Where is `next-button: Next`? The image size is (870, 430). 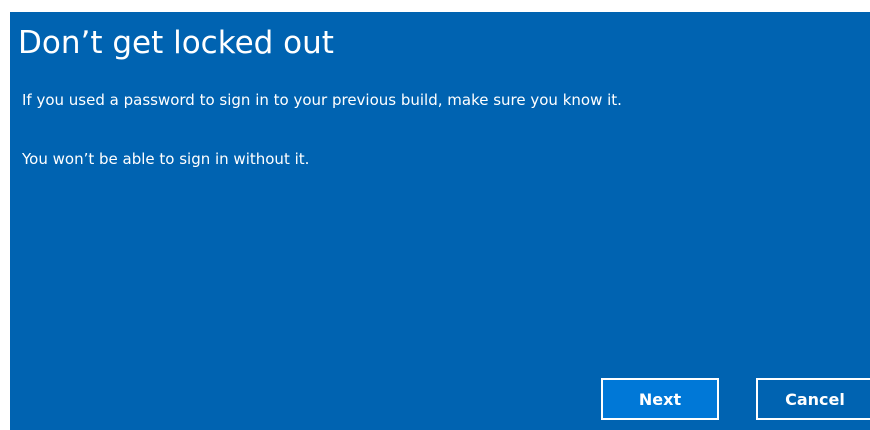
next-button: Next is located at coordinates (660, 399).